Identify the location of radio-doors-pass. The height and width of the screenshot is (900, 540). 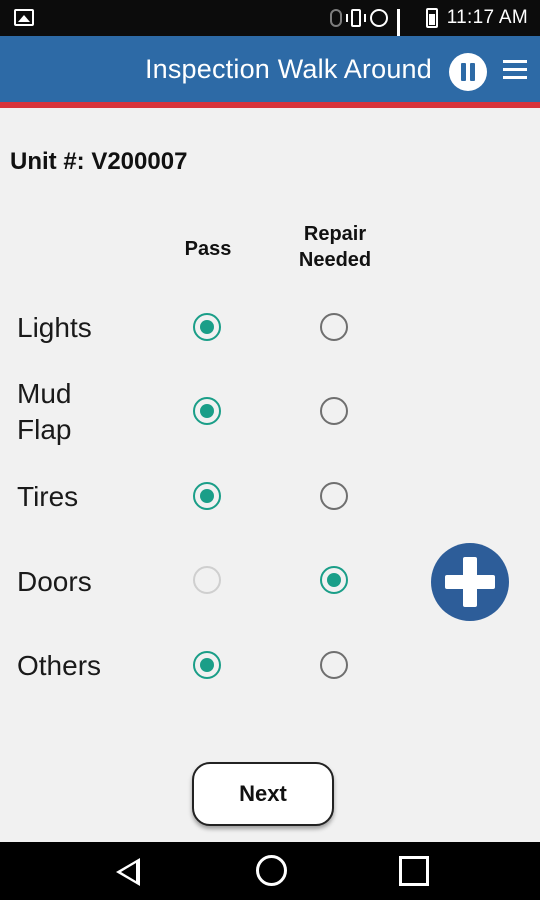
(207, 580).